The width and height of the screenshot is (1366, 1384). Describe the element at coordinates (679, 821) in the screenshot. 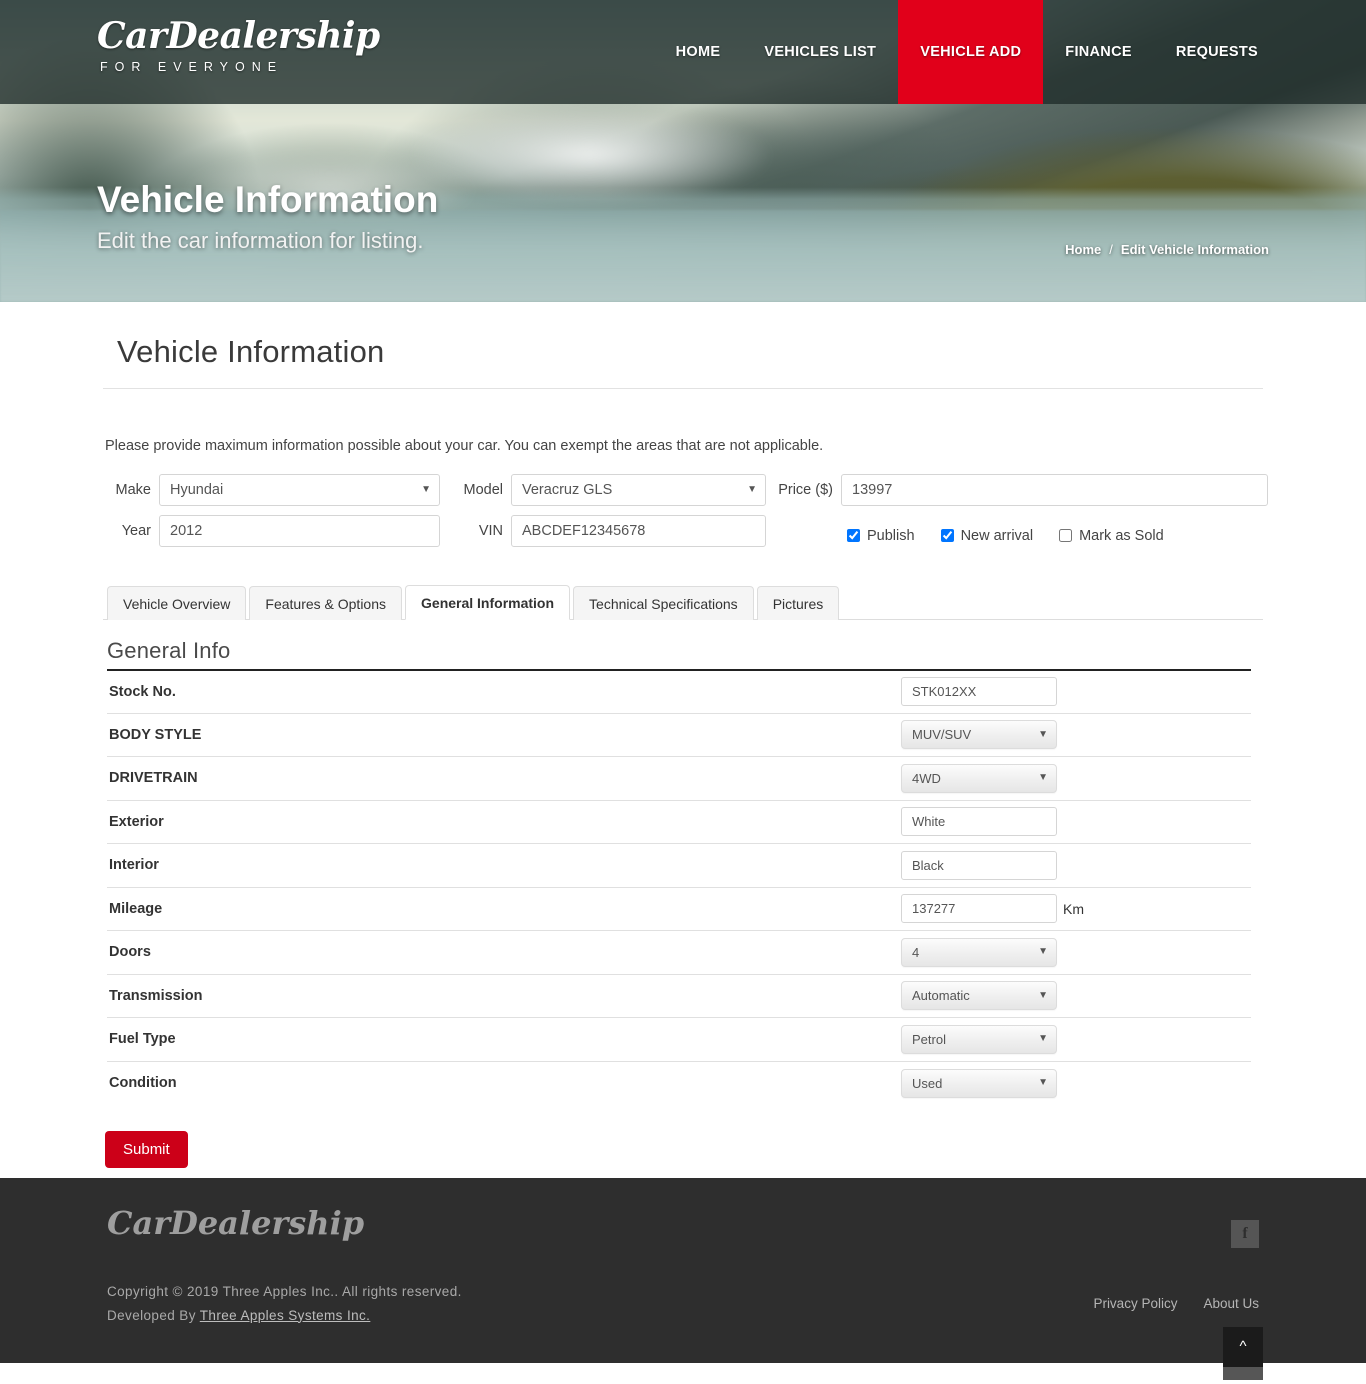

I see `table-row: Exterior` at that location.